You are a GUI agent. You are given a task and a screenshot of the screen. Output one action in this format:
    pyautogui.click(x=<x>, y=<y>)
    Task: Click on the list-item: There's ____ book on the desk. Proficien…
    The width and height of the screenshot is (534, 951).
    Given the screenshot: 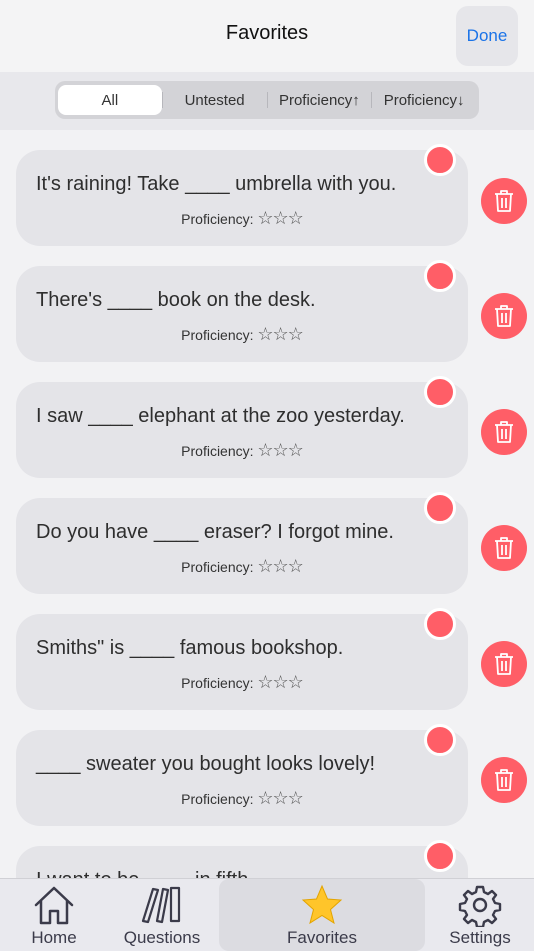 What is the action you would take?
    pyautogui.click(x=242, y=311)
    